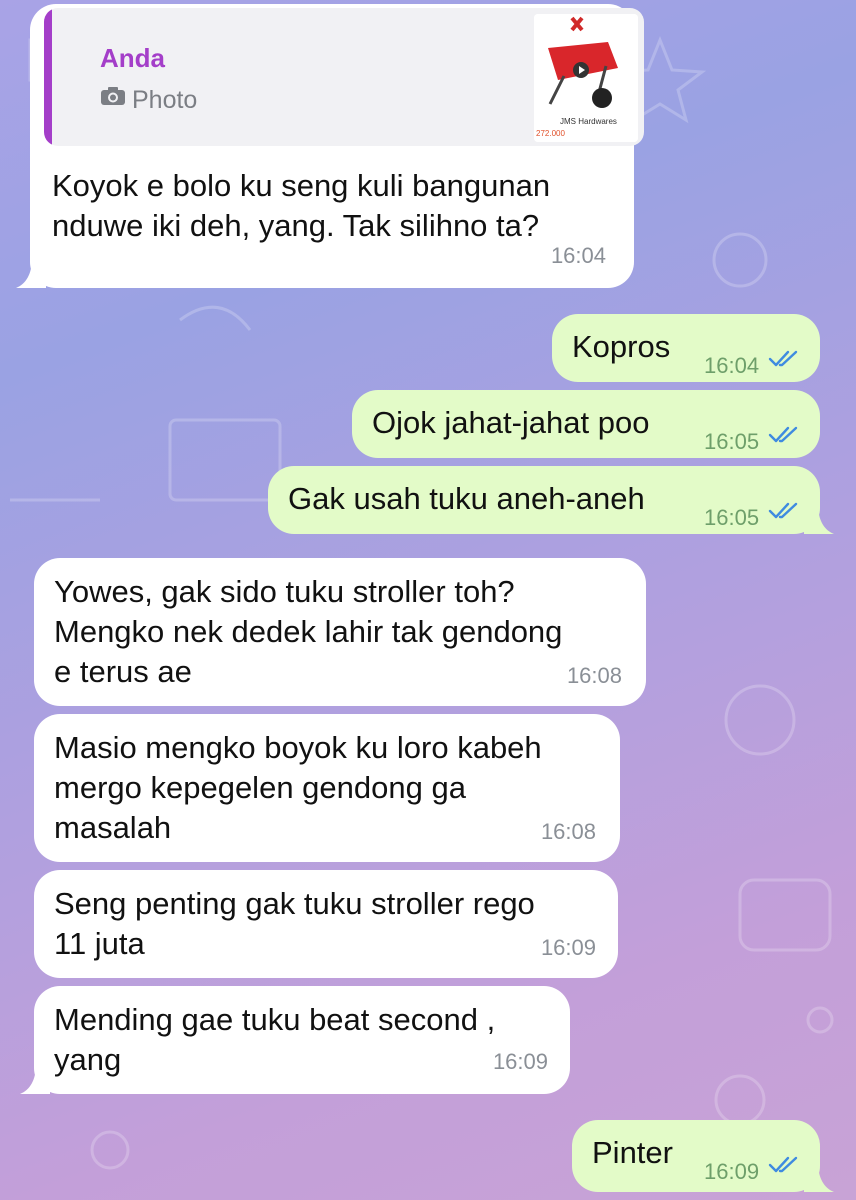 This screenshot has width=856, height=1200. Describe the element at coordinates (621, 346) in the screenshot. I see `message-text: Kopros` at that location.